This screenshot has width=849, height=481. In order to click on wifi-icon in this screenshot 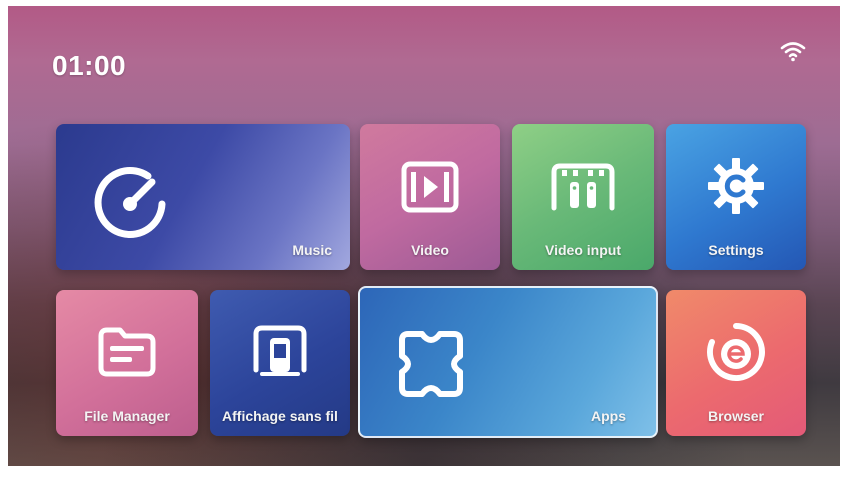, I will do `click(793, 52)`.